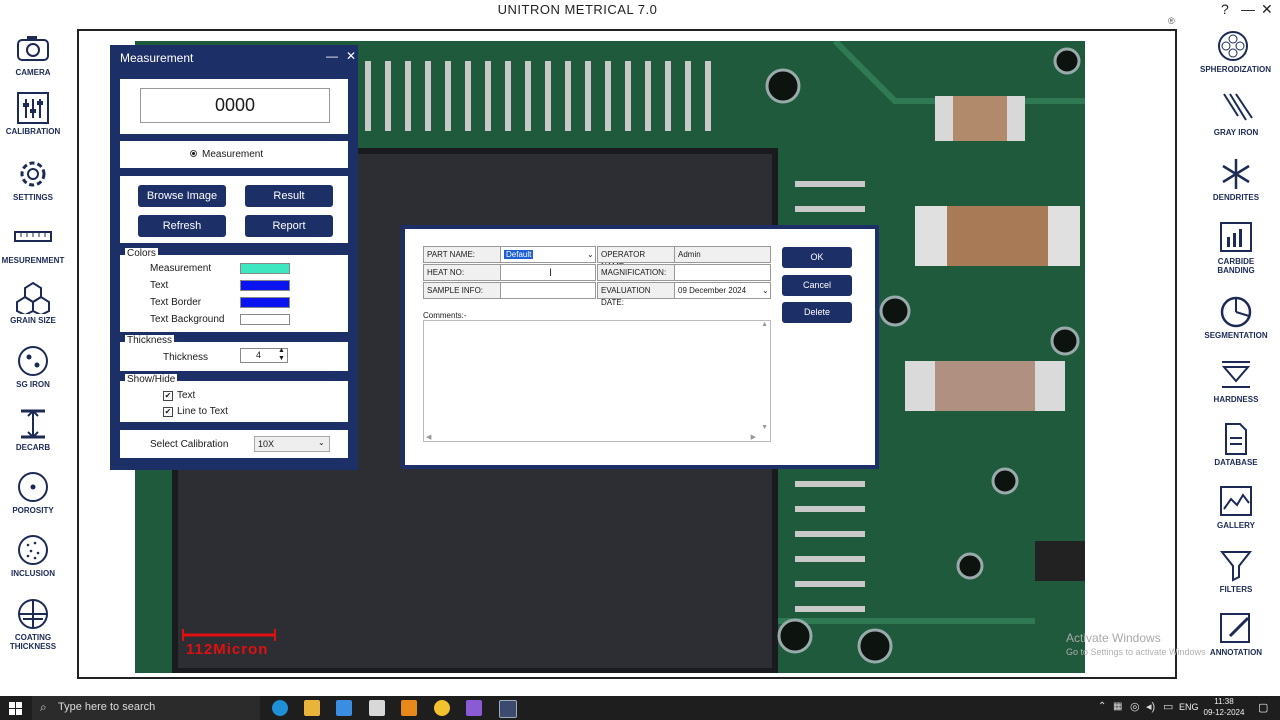 This screenshot has height=720, width=1280. I want to click on cancel-button: Cancel, so click(817, 285).